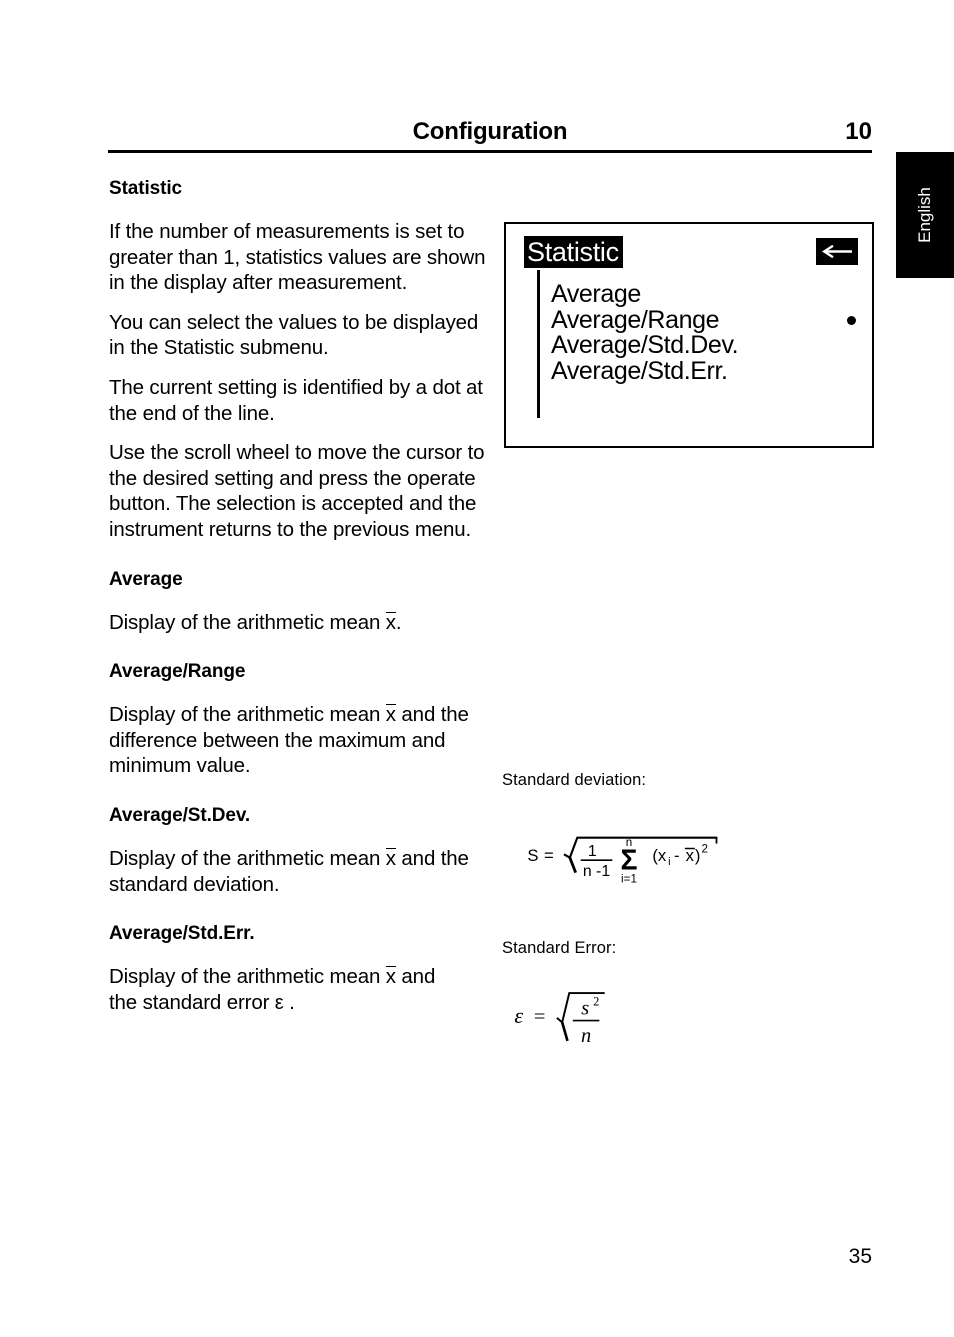 Image resolution: width=954 pixels, height=1337 pixels. I want to click on standard-error-caption: Standard Error:, so click(559, 948).